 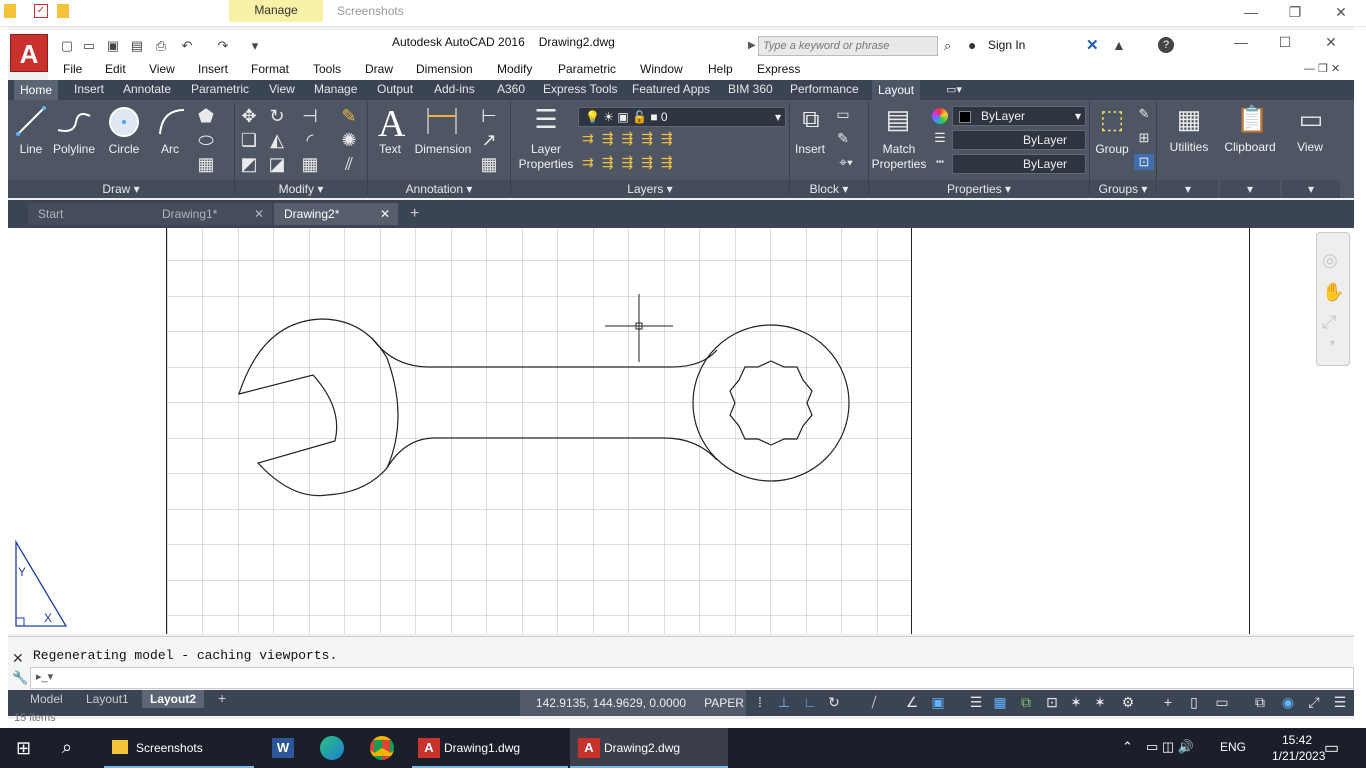 I want to click on match-properties-button: Match Properties, so click(x=899, y=157).